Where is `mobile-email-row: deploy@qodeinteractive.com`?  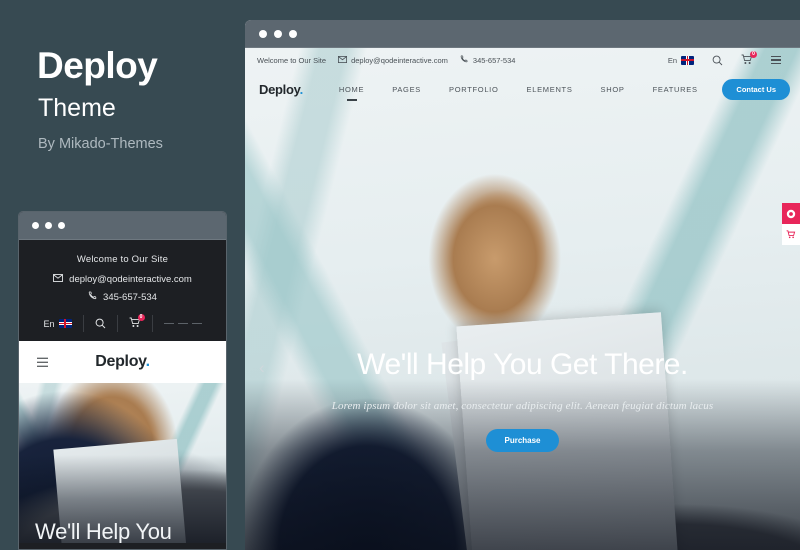 mobile-email-row: deploy@qodeinteractive.com is located at coordinates (122, 279).